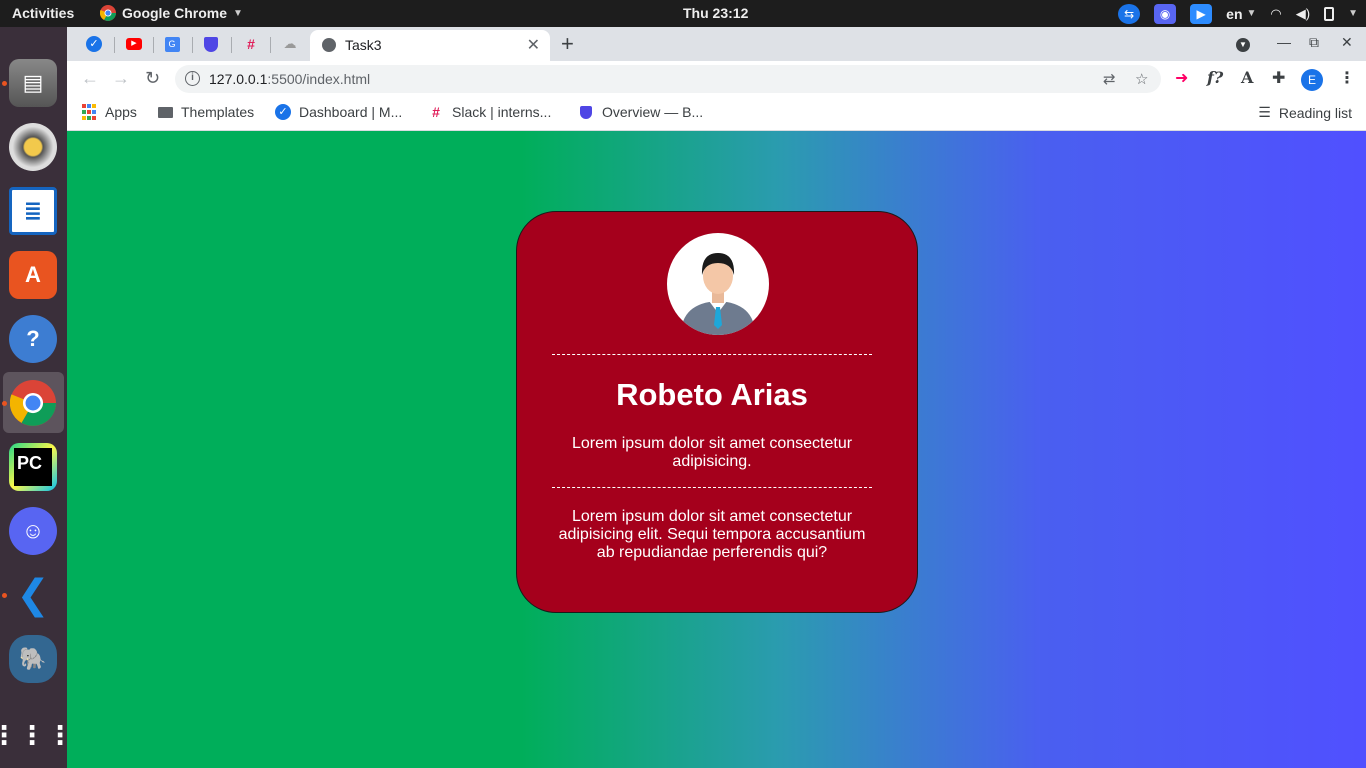 The image size is (1366, 768). Describe the element at coordinates (1201, 13) in the screenshot. I see `zoom-icon: ▶` at that location.